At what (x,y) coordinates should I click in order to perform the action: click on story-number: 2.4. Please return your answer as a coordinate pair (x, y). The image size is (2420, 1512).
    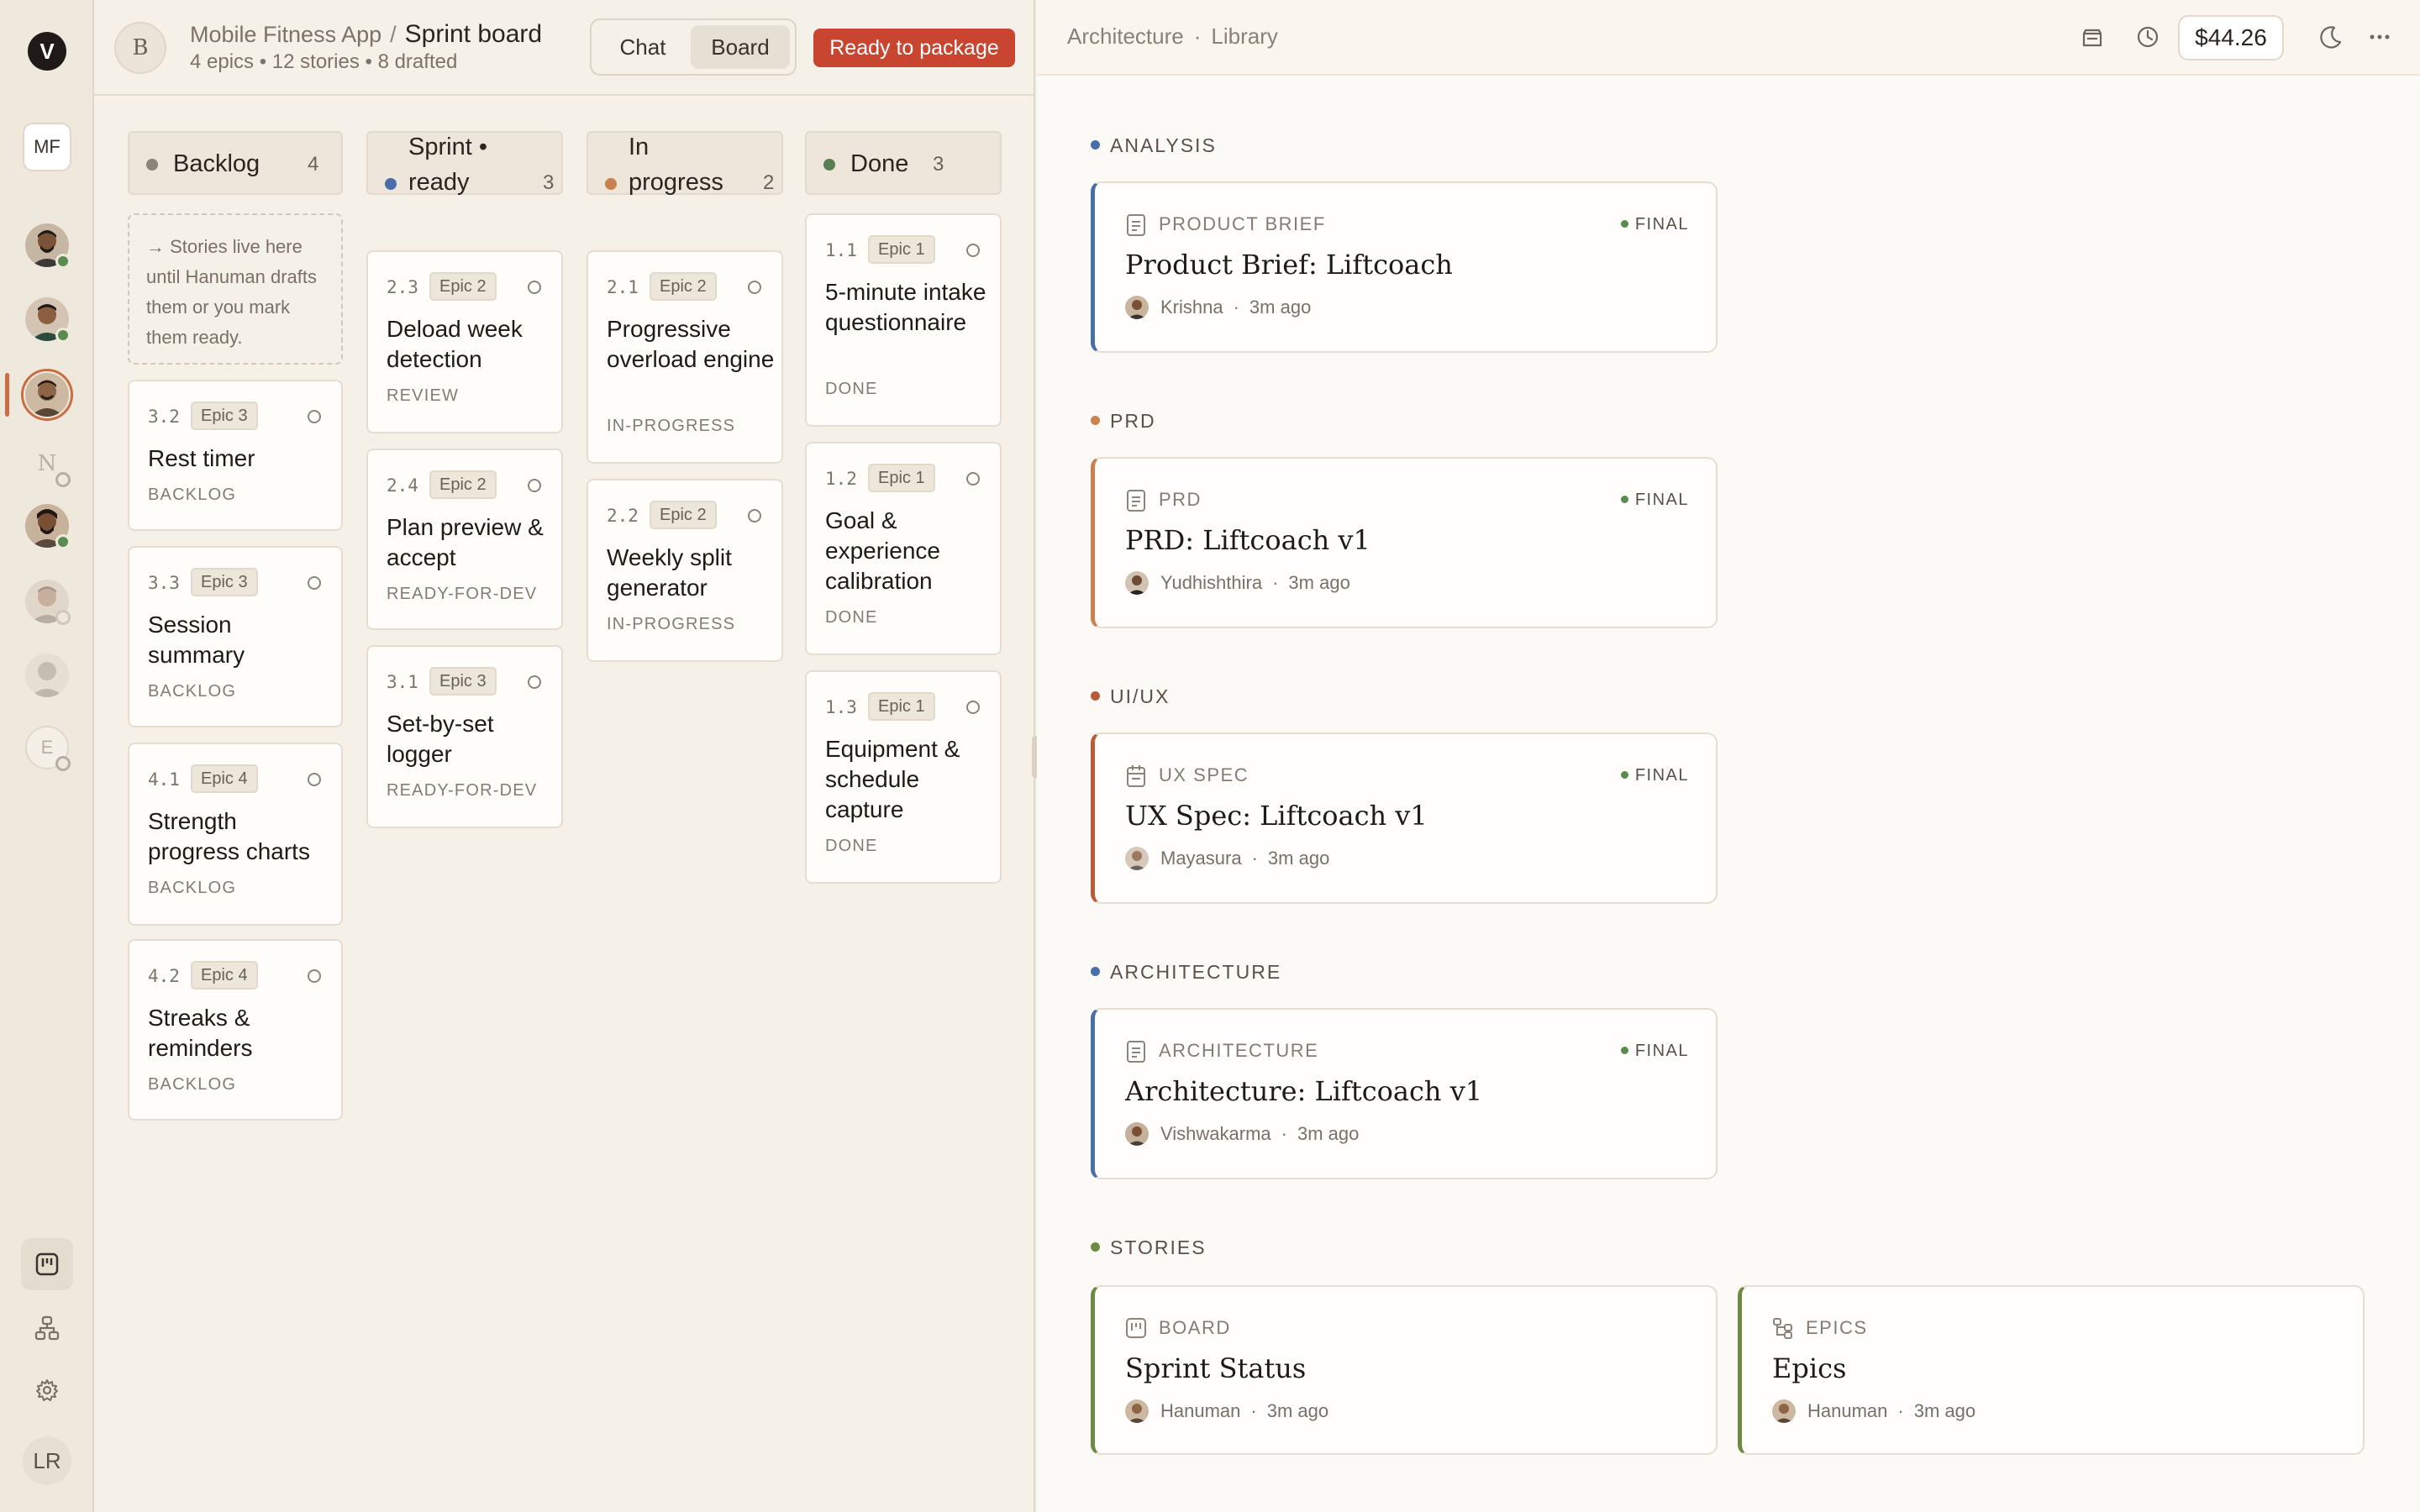
    Looking at the image, I should click on (402, 485).